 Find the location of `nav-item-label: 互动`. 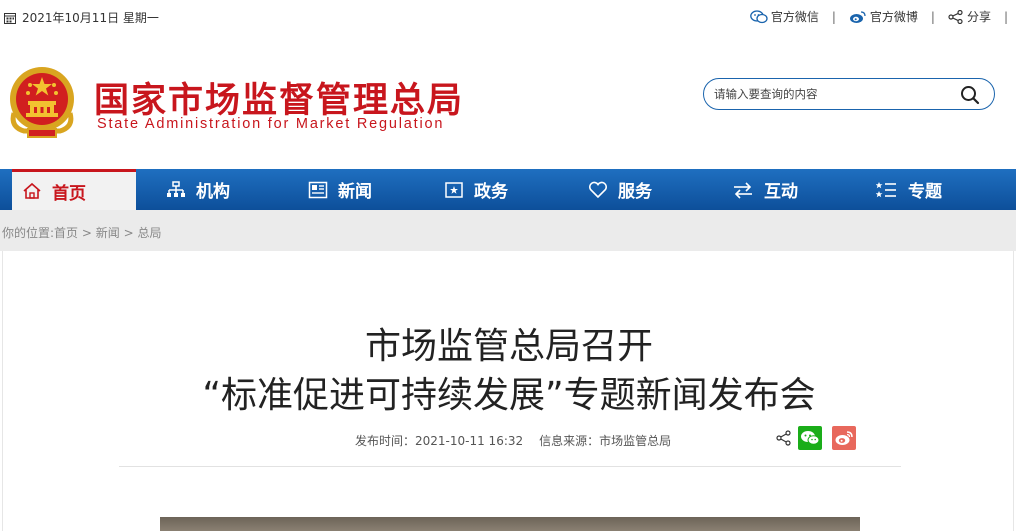

nav-item-label: 互动 is located at coordinates (781, 192).